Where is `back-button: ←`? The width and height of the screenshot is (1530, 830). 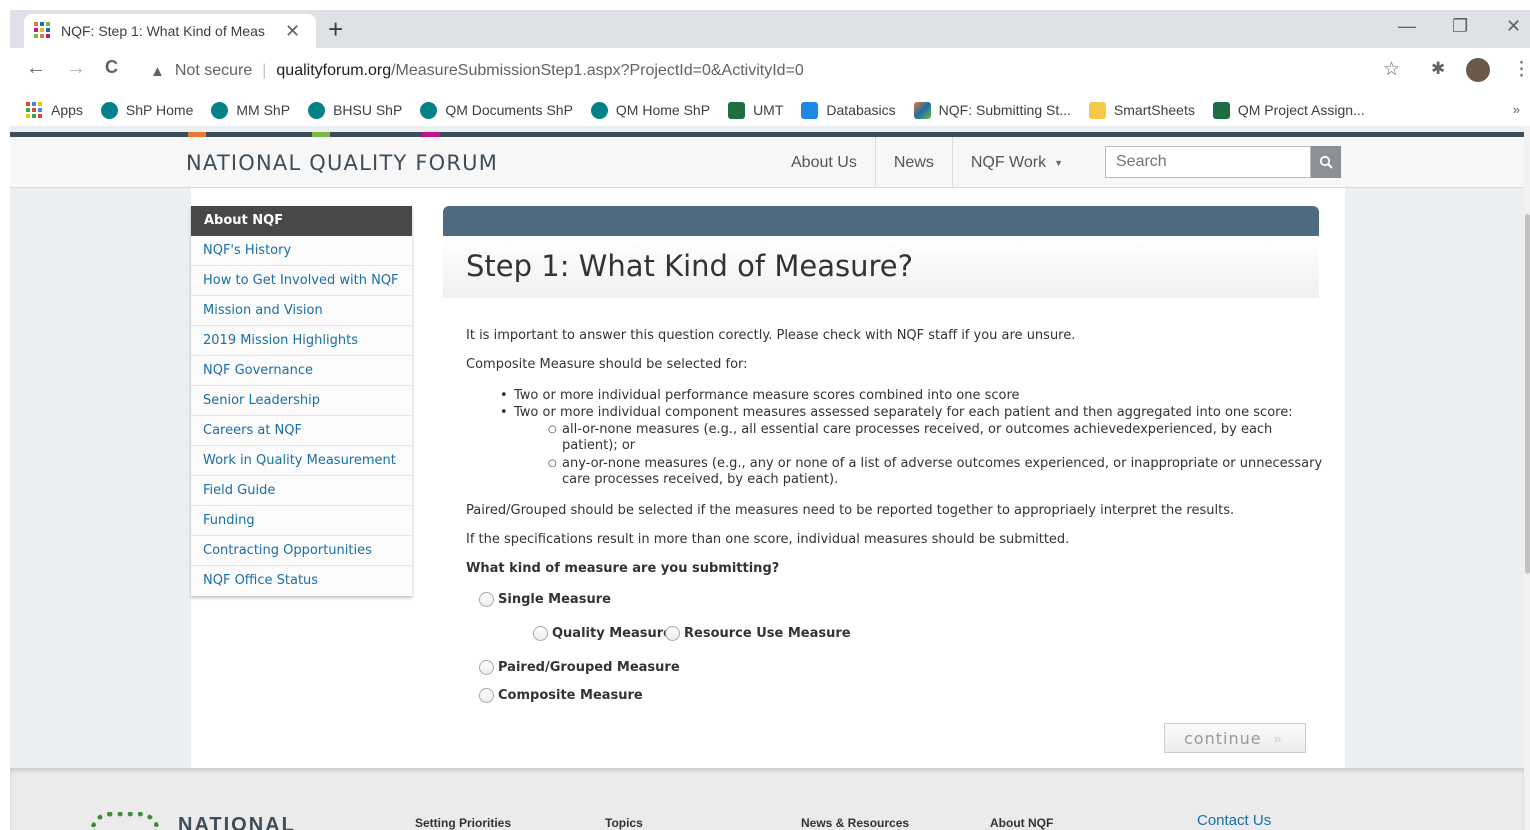 back-button: ← is located at coordinates (36, 68).